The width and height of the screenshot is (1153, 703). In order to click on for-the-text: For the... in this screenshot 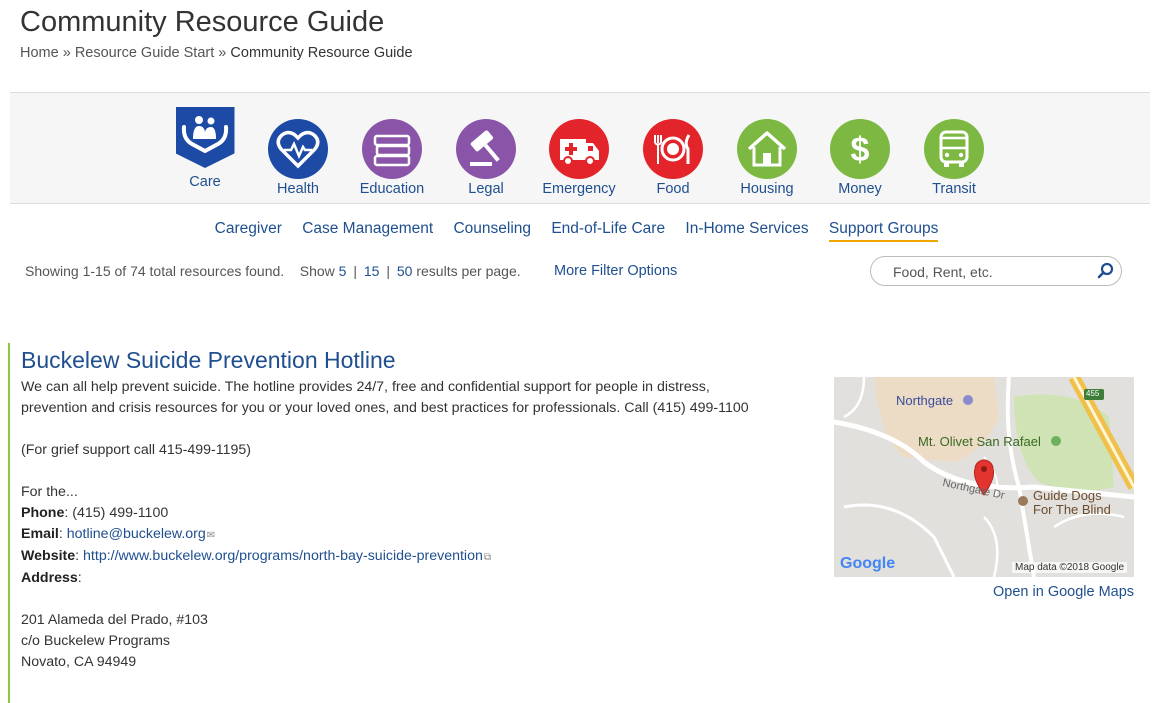, I will do `click(49, 492)`.